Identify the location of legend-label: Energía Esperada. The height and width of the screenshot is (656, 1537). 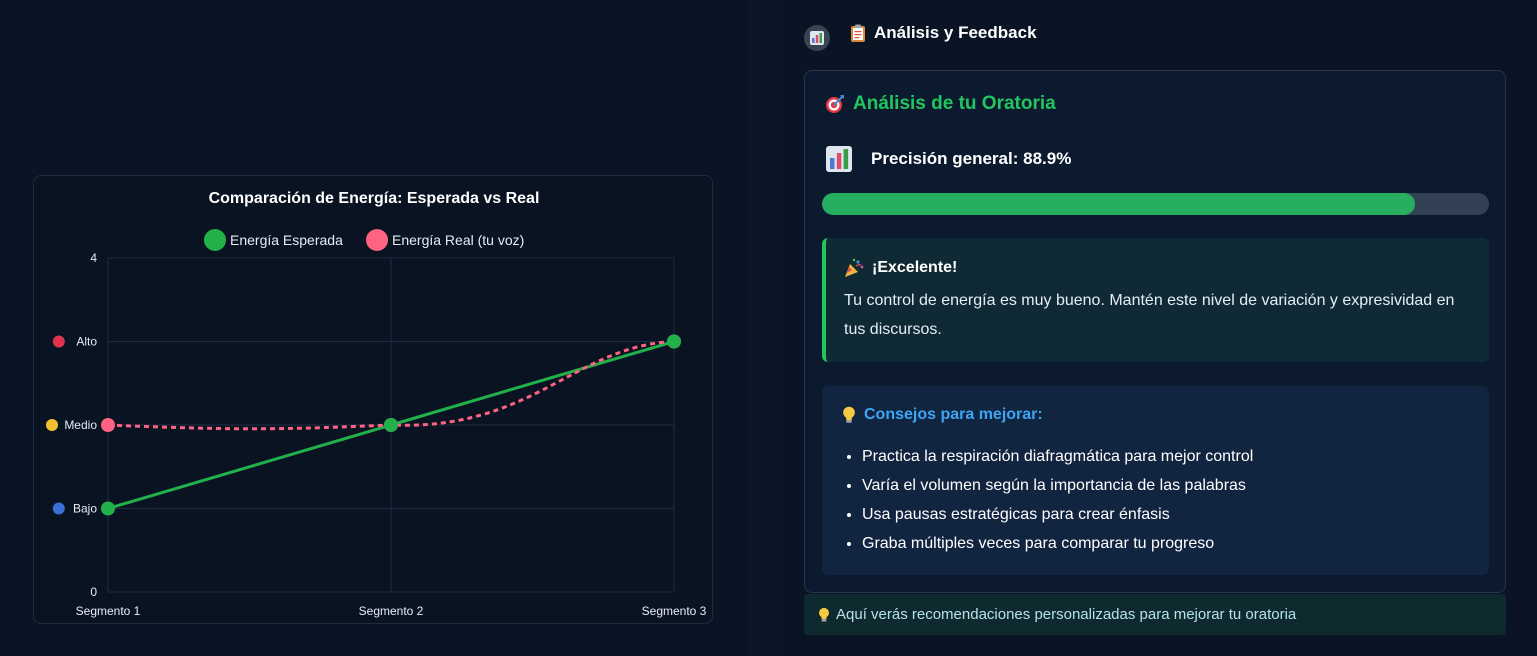
(286, 240).